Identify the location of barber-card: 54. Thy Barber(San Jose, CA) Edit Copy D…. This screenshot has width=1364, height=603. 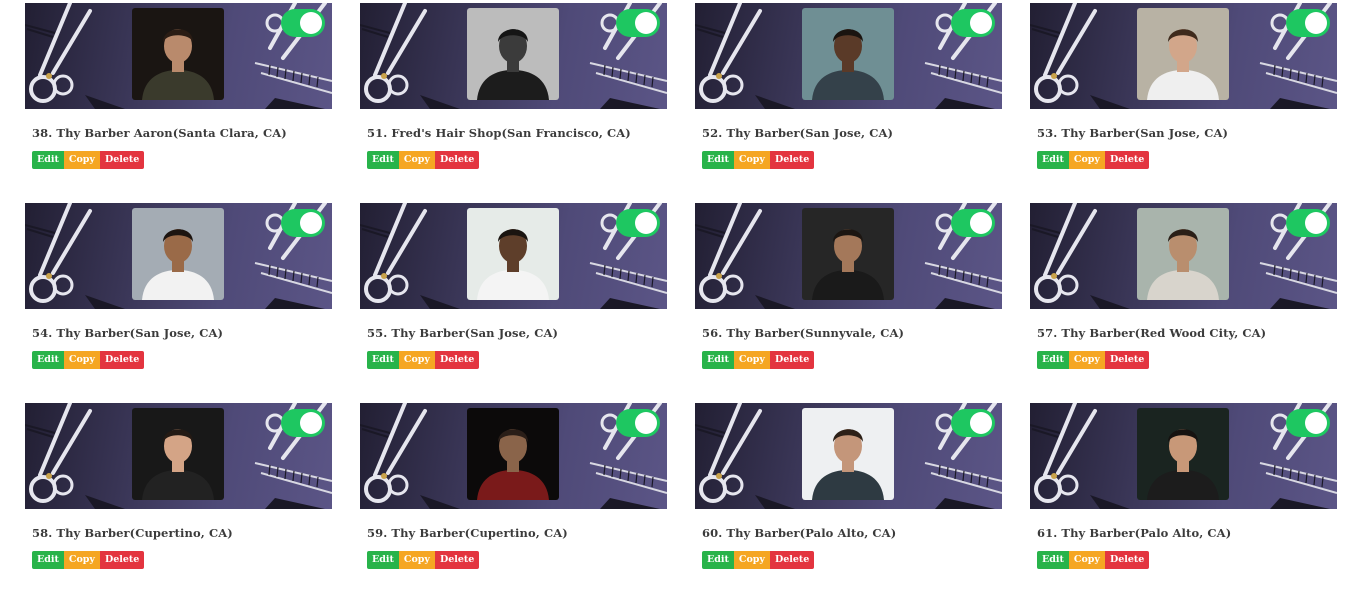
(178, 303).